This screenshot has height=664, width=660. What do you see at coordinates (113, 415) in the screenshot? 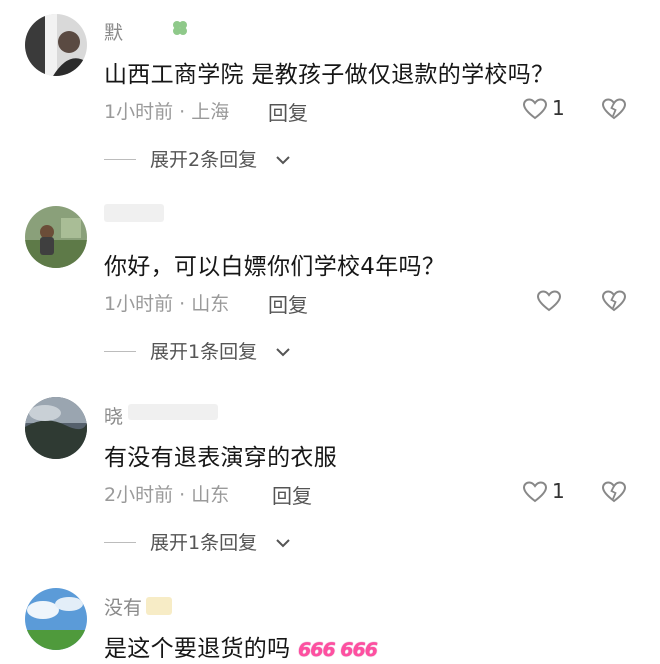
I see `username: 晓` at bounding box center [113, 415].